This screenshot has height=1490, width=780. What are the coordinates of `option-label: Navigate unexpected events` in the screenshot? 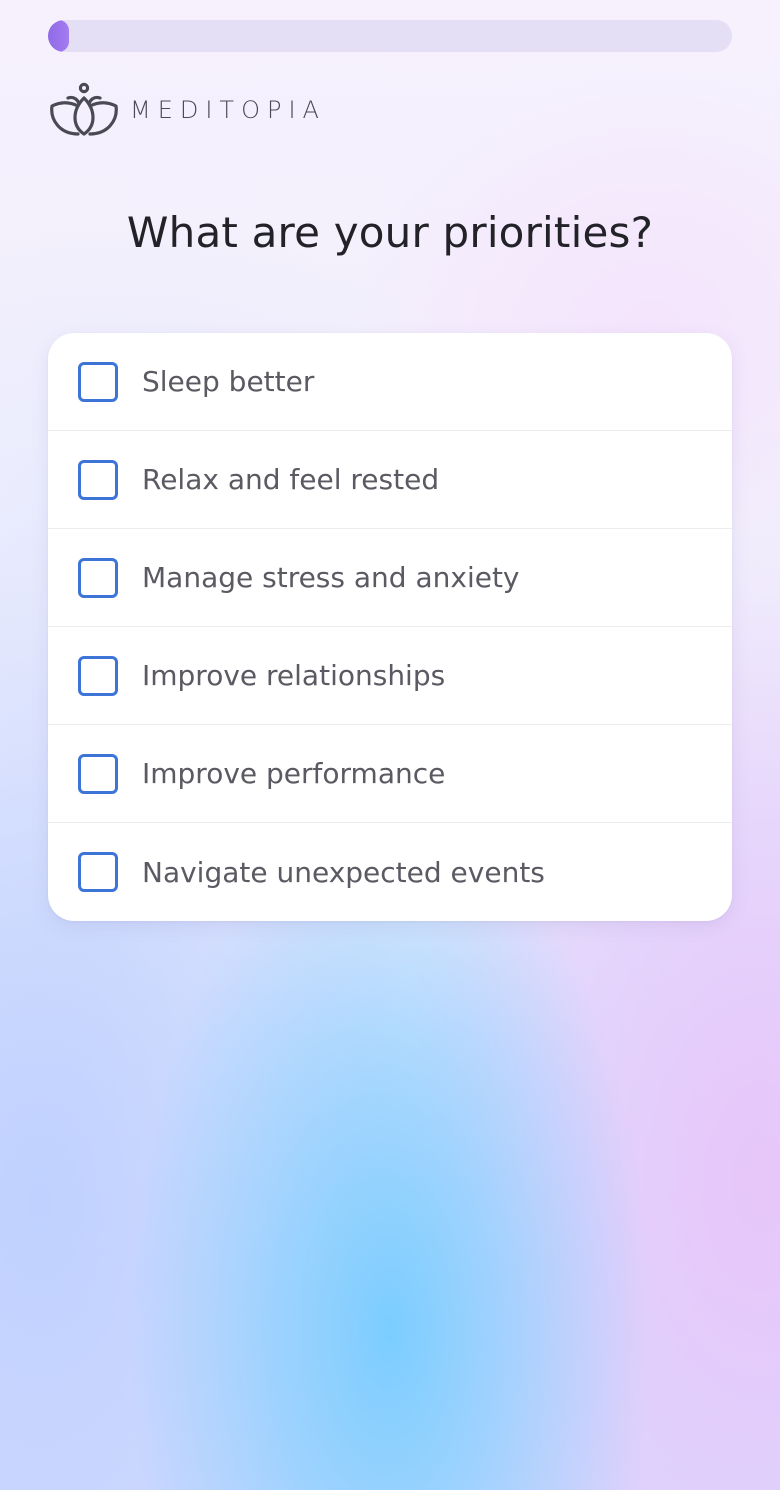 It's located at (343, 872).